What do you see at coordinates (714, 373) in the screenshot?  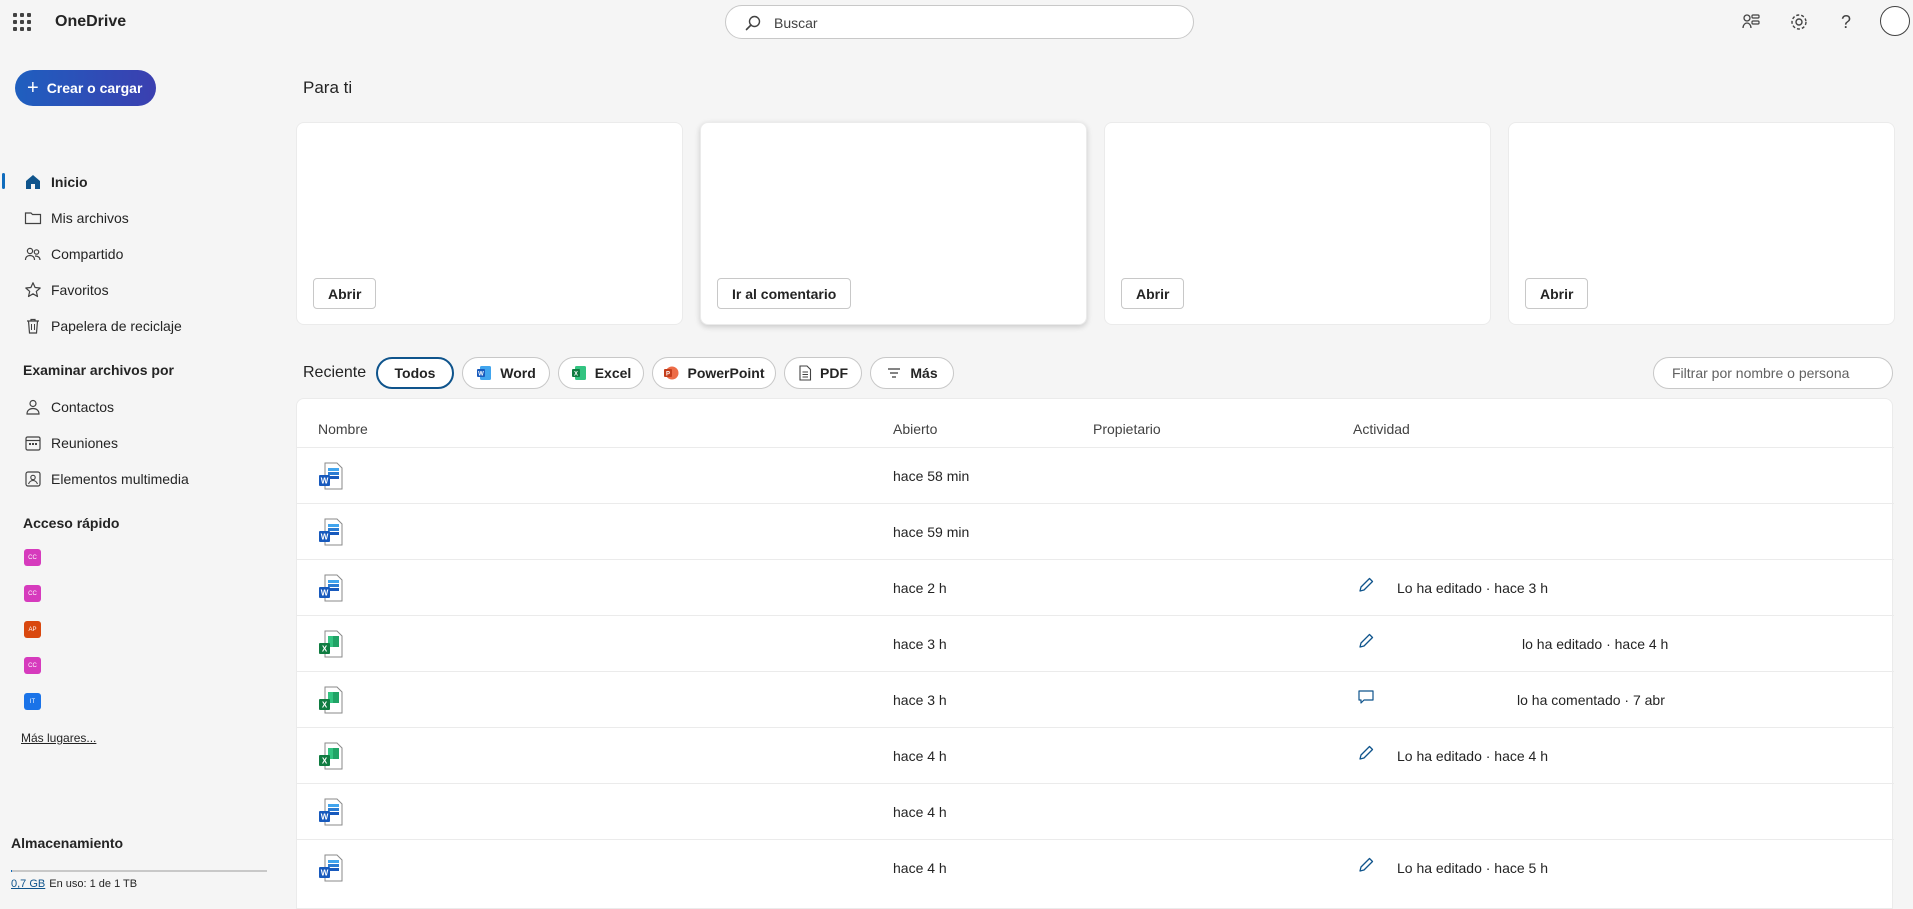 I see `filter-powerpoint: P PowerPoint` at bounding box center [714, 373].